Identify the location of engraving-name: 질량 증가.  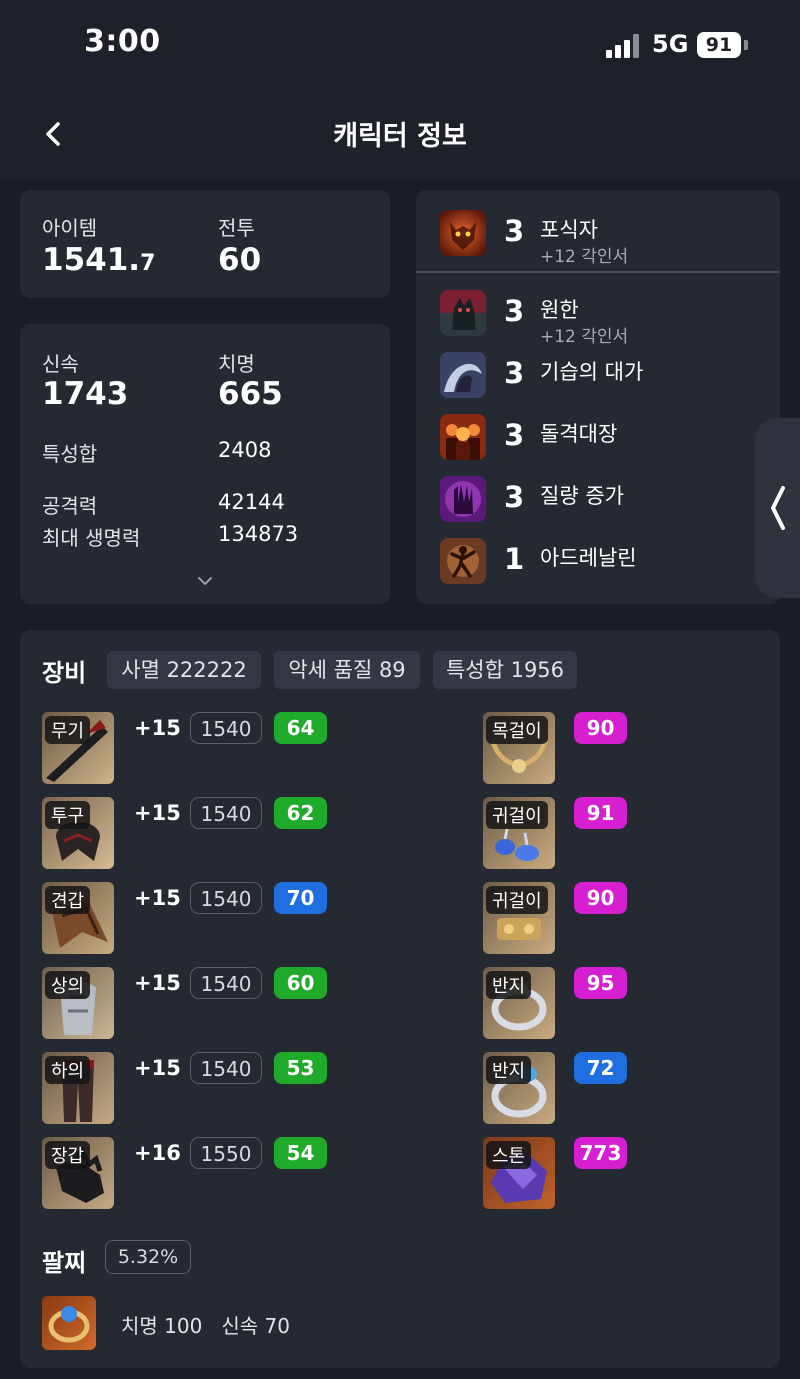
(582, 496).